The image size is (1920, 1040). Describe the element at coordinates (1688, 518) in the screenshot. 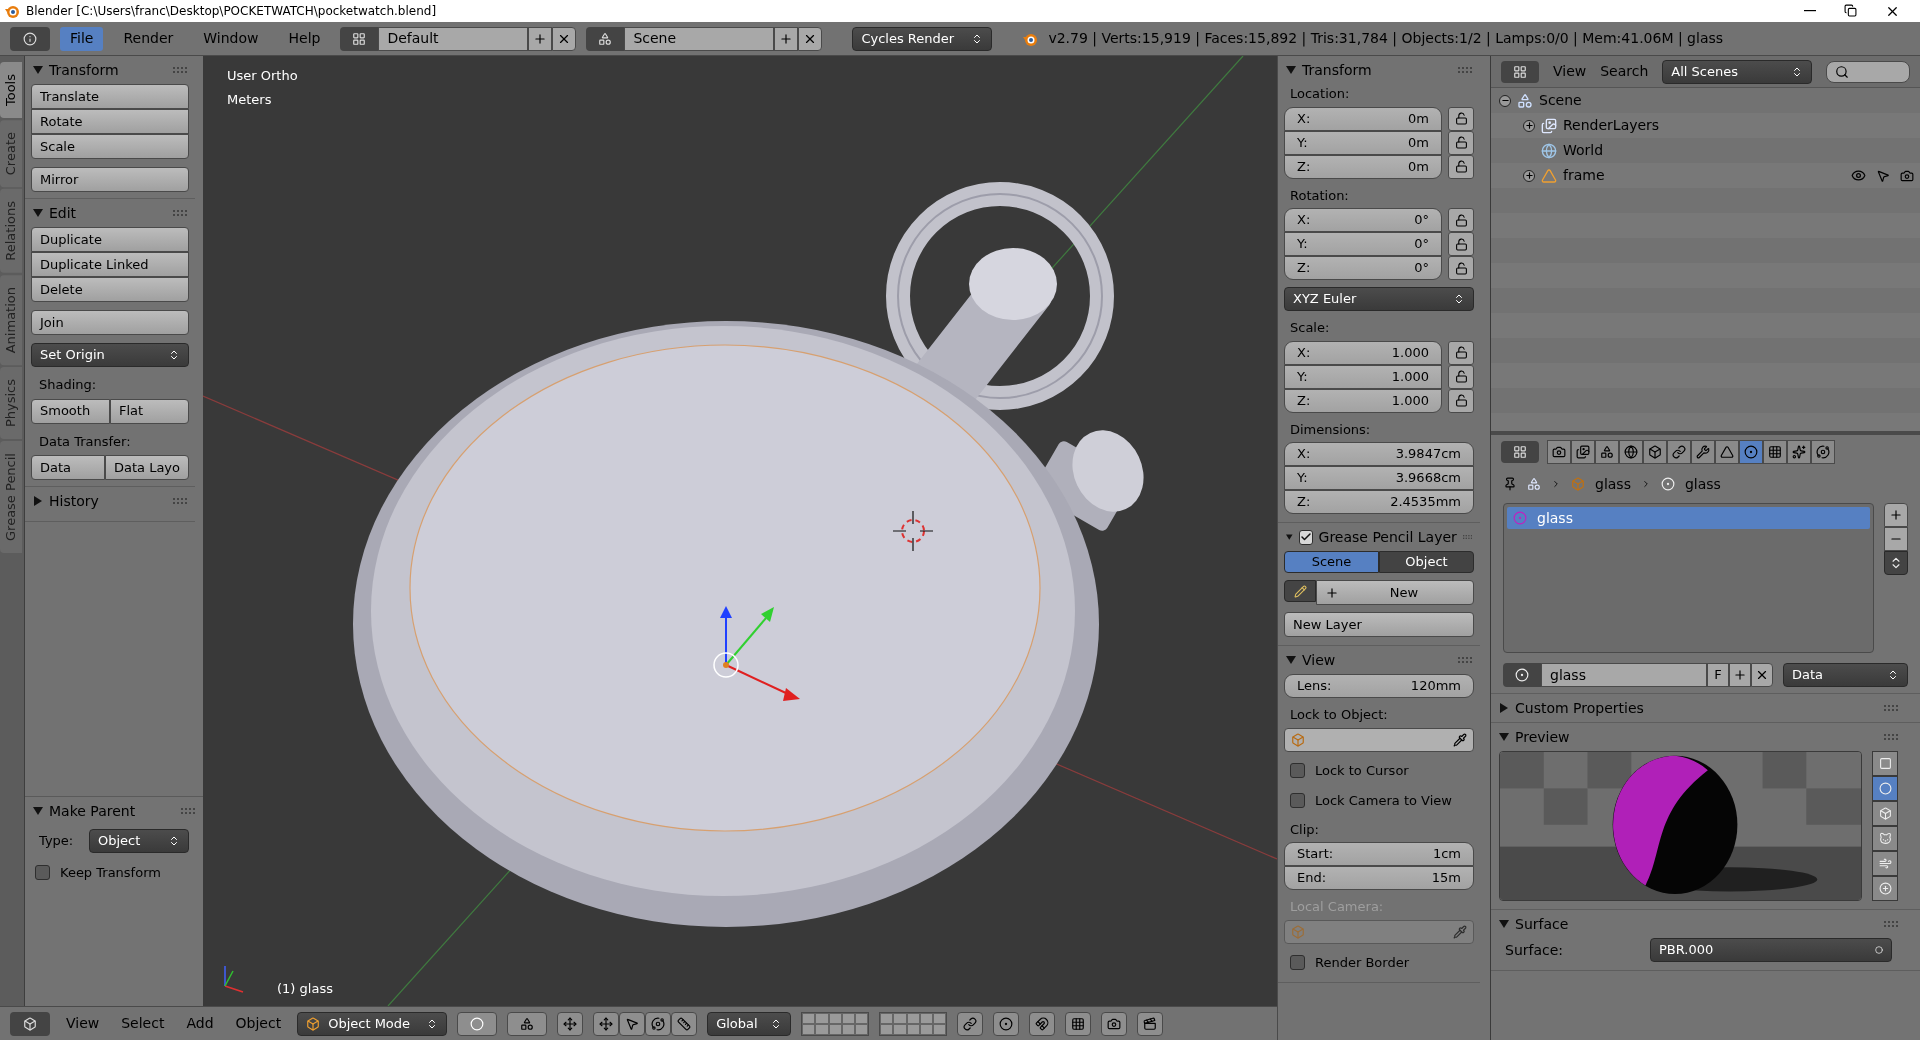

I see `material-slot: glass` at that location.